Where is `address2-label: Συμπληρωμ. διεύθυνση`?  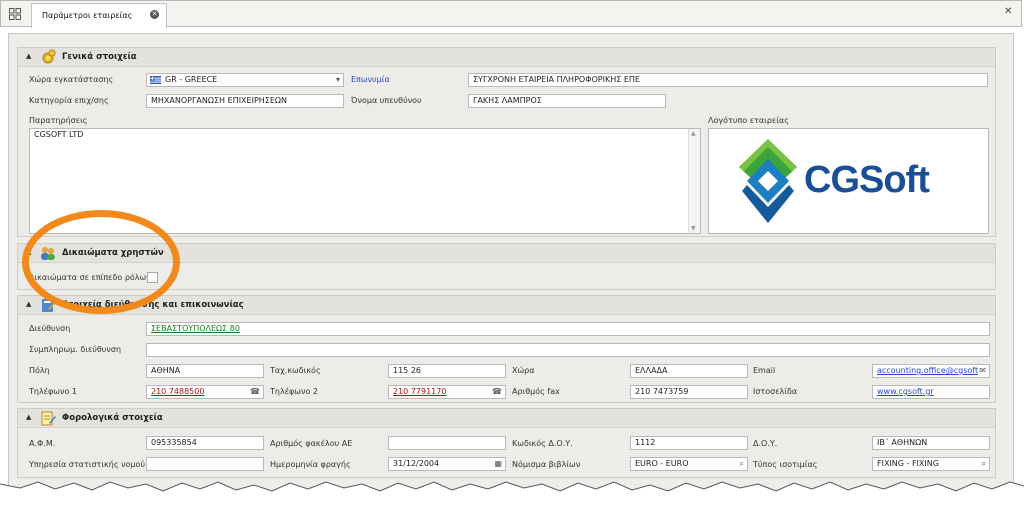
address2-label: Συμπληρωμ. διεύθυνση is located at coordinates (75, 349).